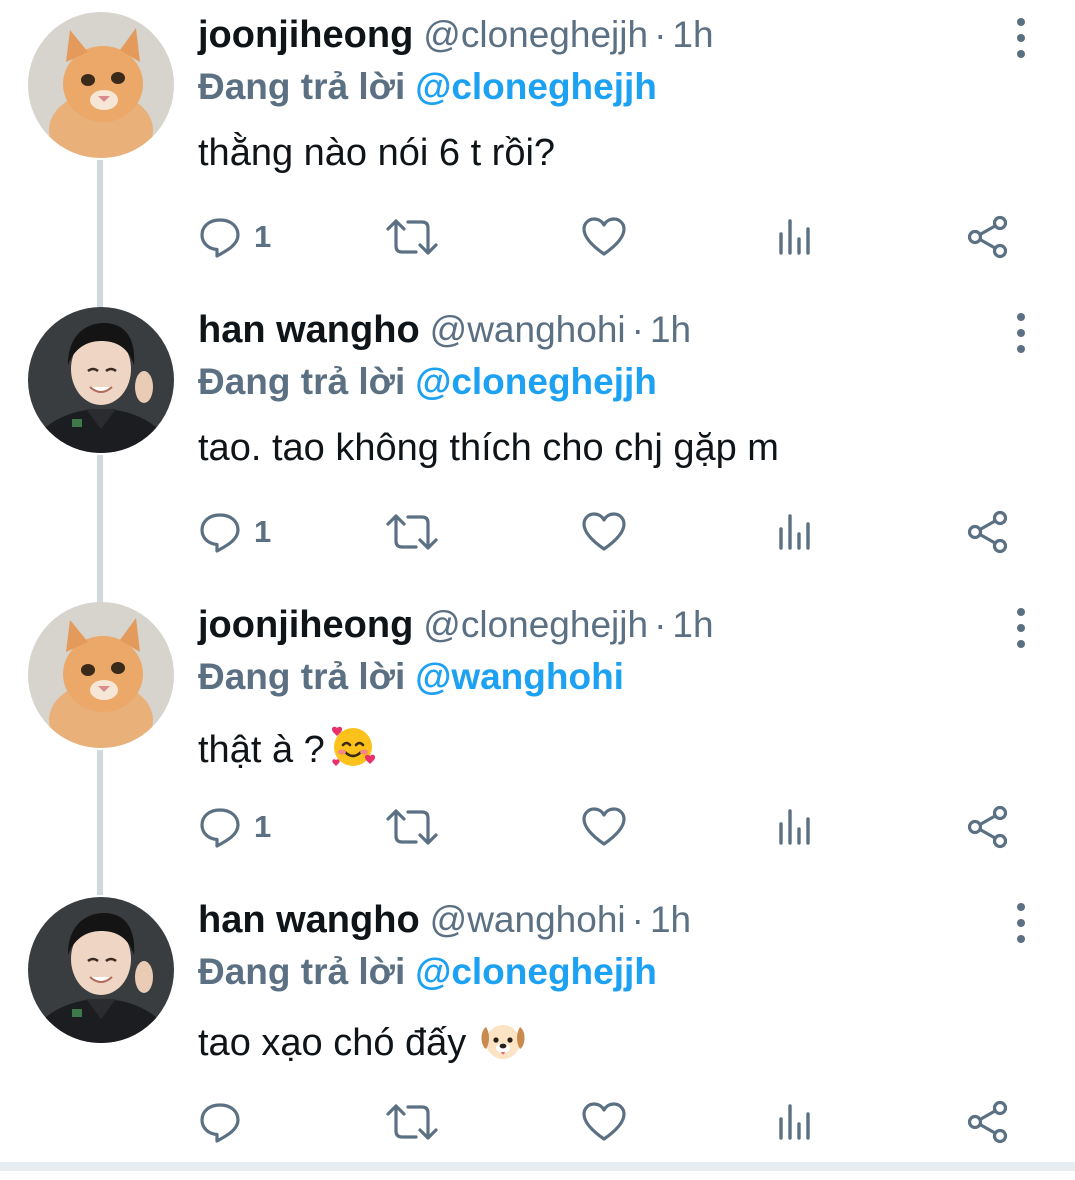  Describe the element at coordinates (353, 751) in the screenshot. I see `smiling-face-with-hearts-emoji` at that location.